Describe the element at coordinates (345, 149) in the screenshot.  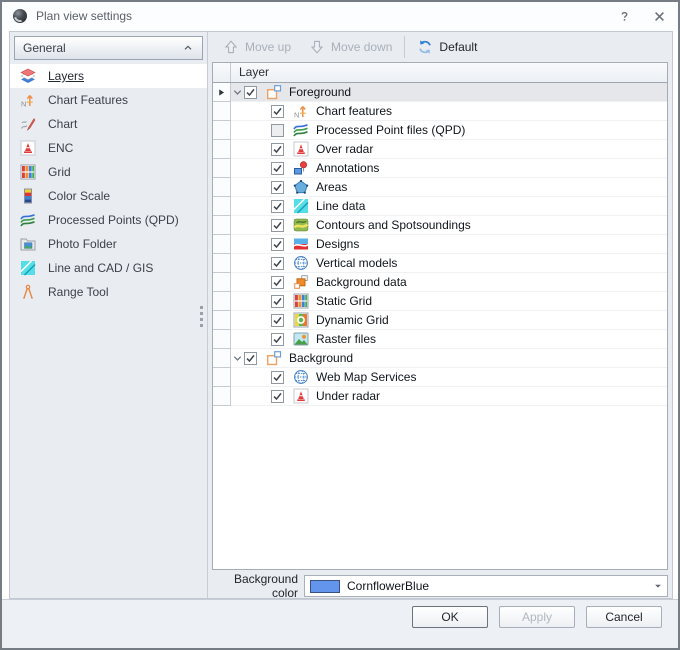
I see `tree-row-label: Over radar` at that location.